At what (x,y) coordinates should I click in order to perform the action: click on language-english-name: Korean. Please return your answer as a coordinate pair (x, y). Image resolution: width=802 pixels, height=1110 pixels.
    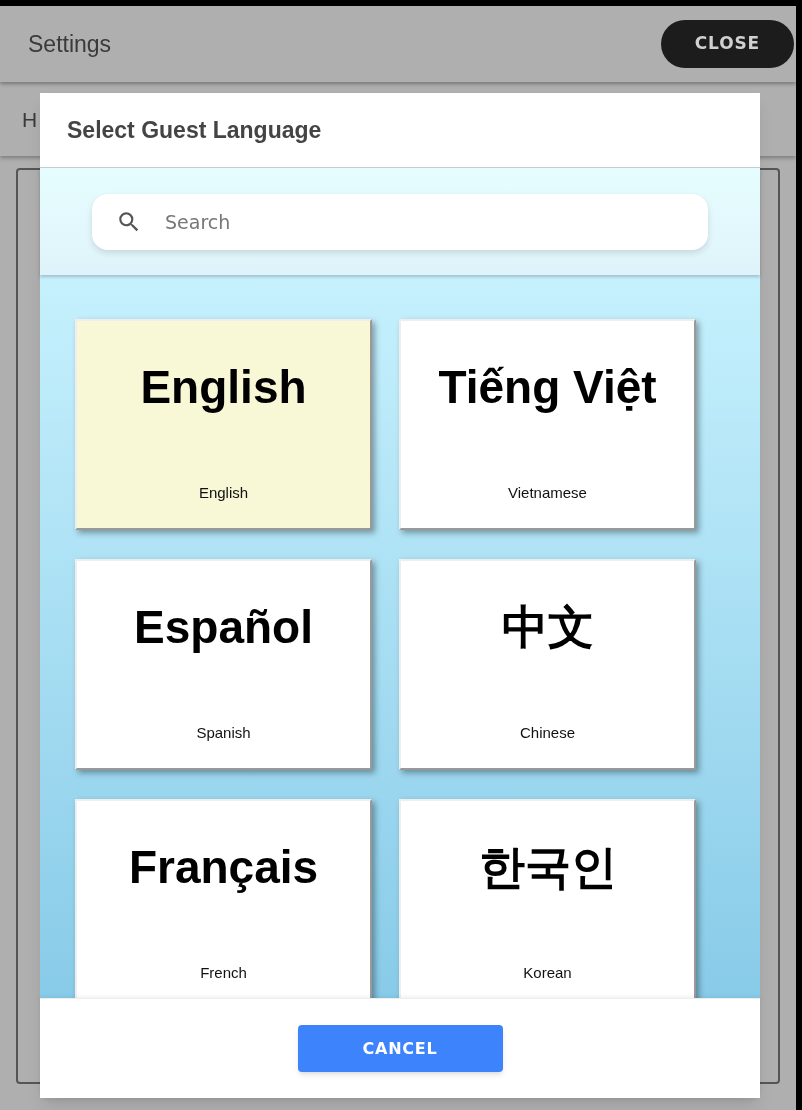
    Looking at the image, I should click on (547, 972).